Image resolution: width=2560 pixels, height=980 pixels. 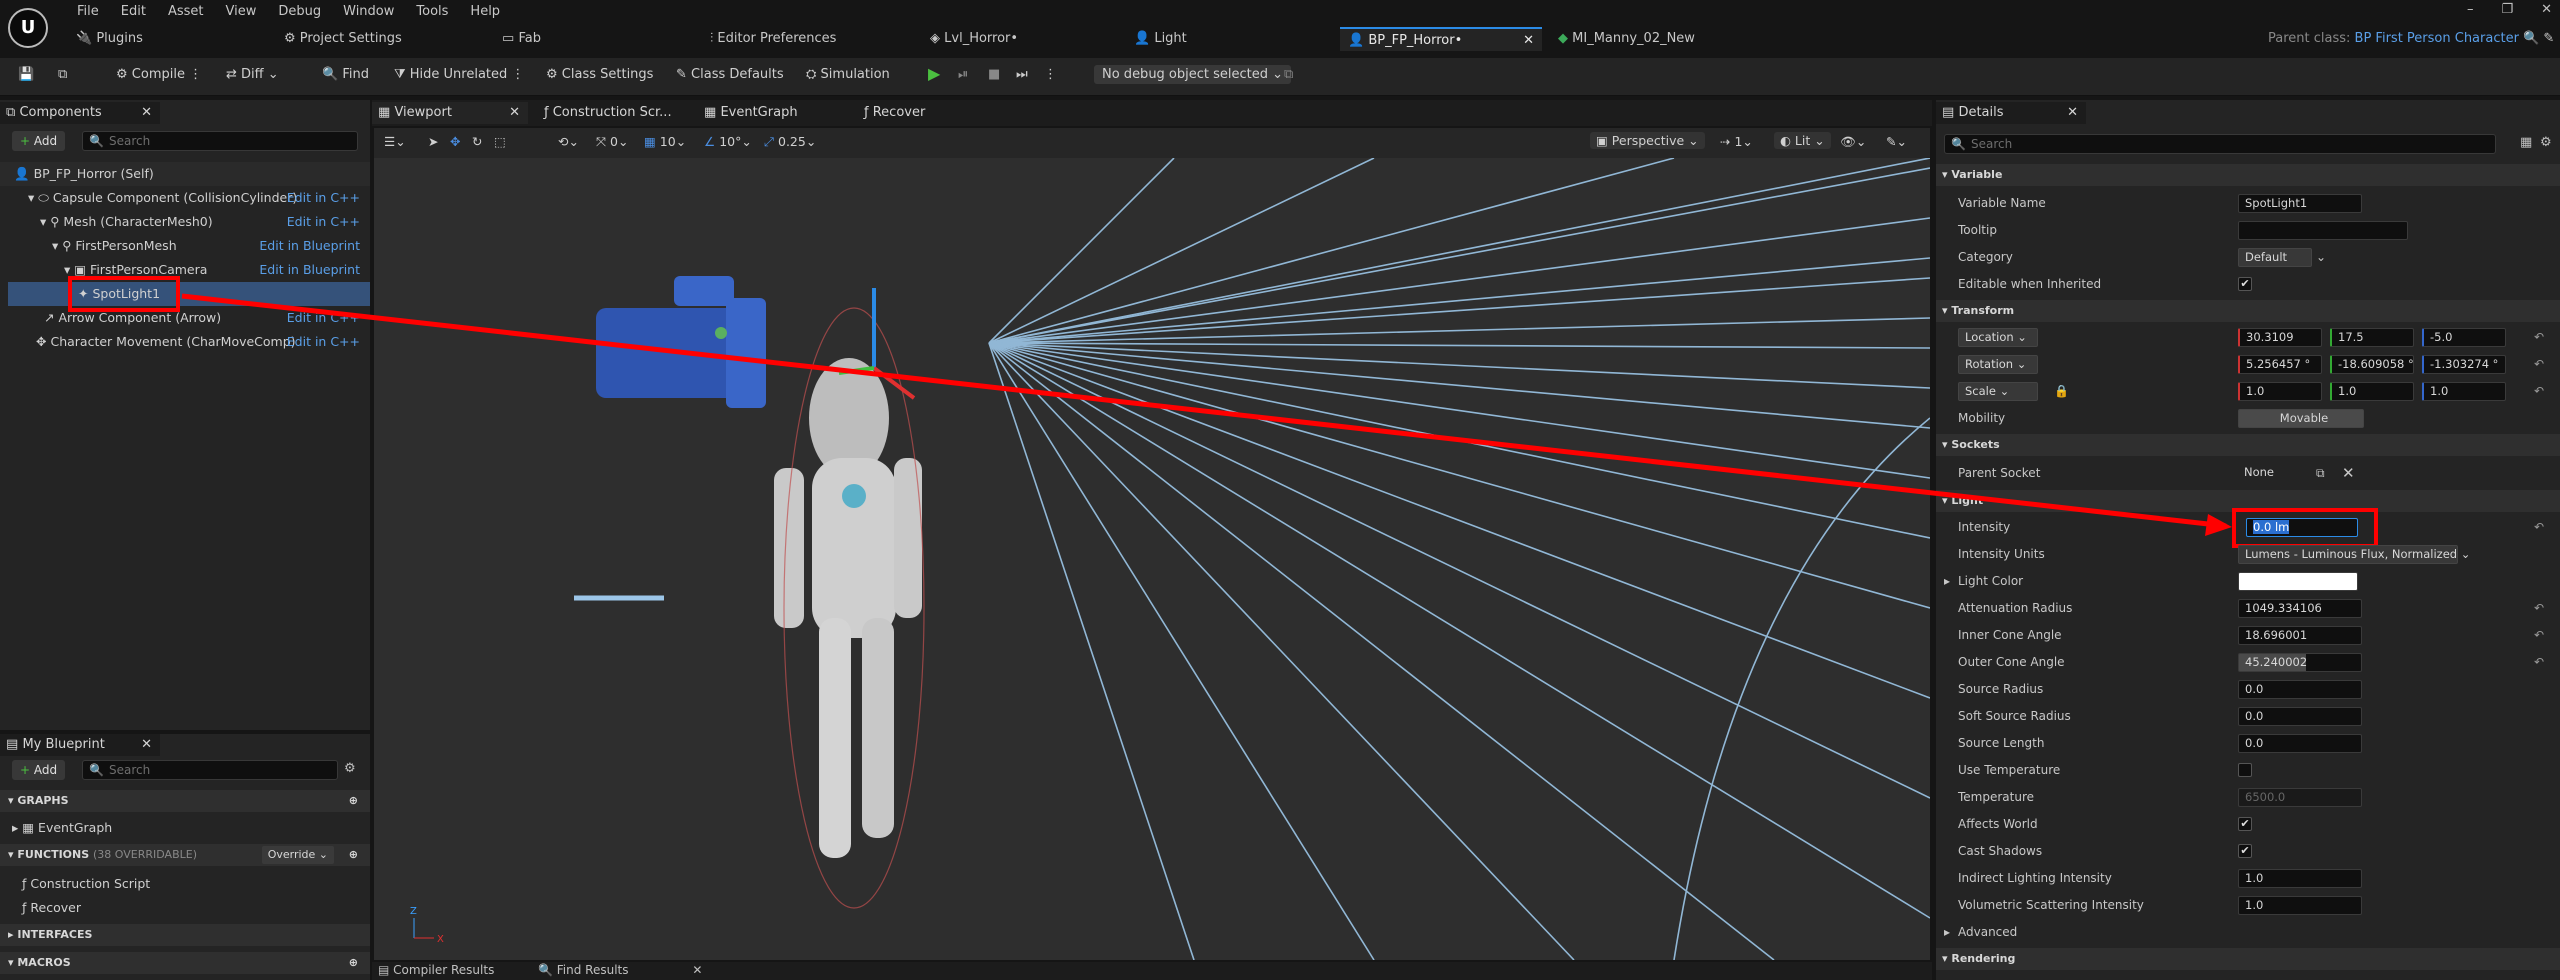 I want to click on tab-plugins: 🔌 Plugins, so click(x=109, y=39).